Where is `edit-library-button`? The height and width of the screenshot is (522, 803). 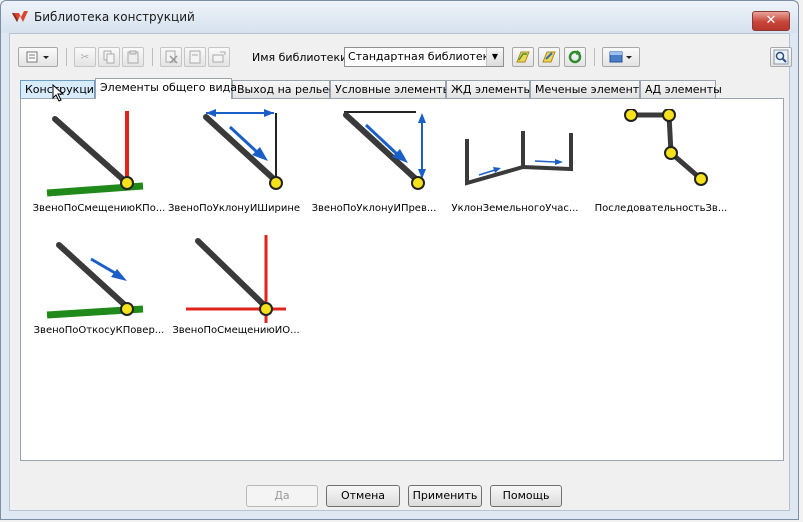
edit-library-button is located at coordinates (549, 57).